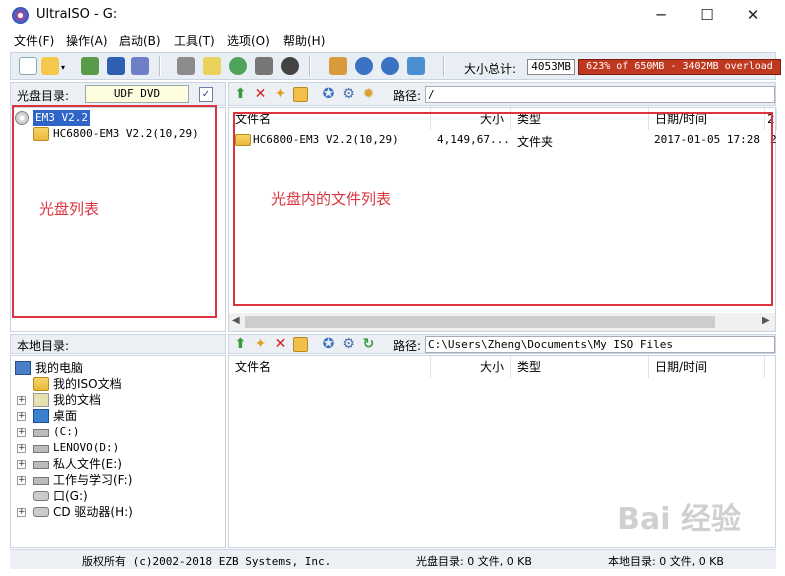 This screenshot has height=576, width=785. What do you see at coordinates (69, 209) in the screenshot?
I see `annotation-disc-list: 光盘列表` at bounding box center [69, 209].